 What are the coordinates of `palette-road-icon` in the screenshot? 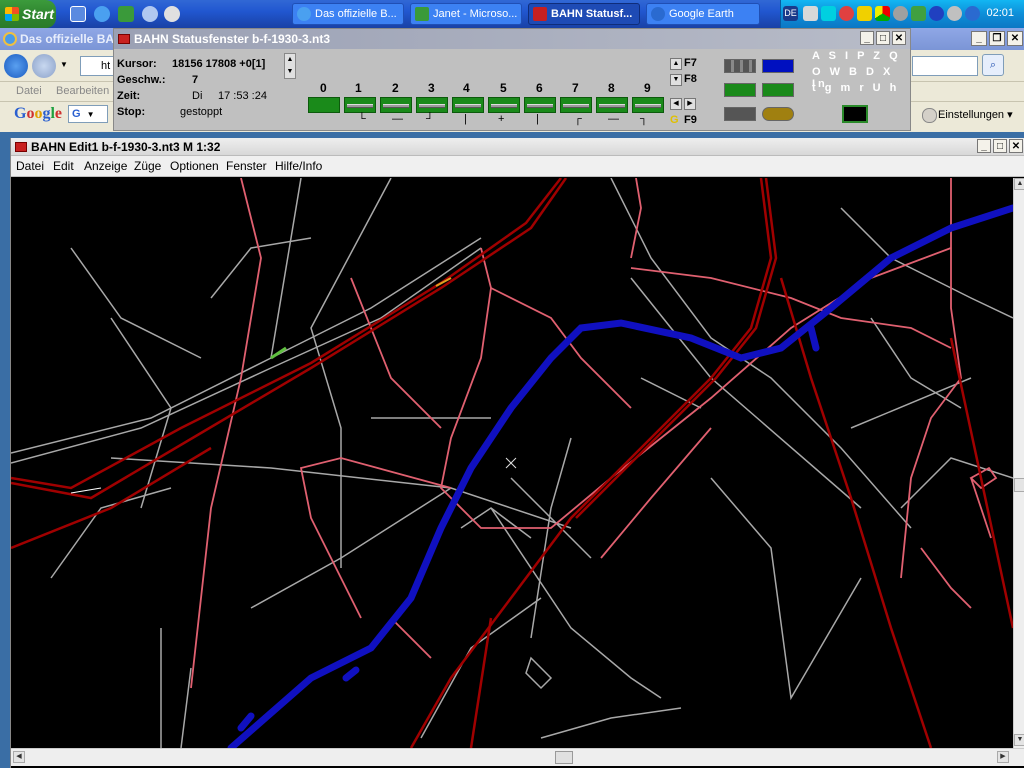 It's located at (740, 114).